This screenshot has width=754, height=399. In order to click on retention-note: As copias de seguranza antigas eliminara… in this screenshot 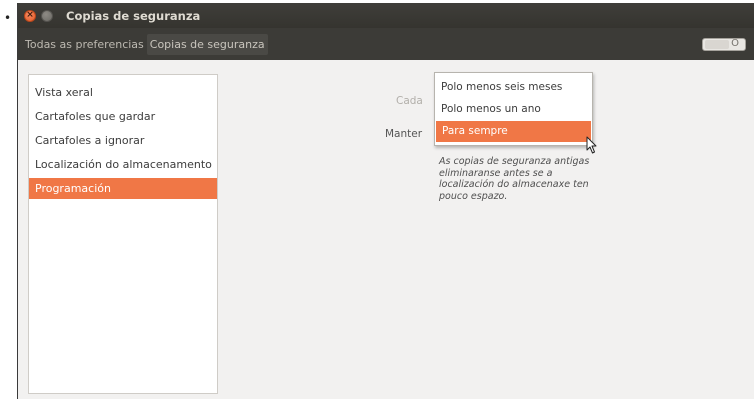, I will do `click(514, 179)`.